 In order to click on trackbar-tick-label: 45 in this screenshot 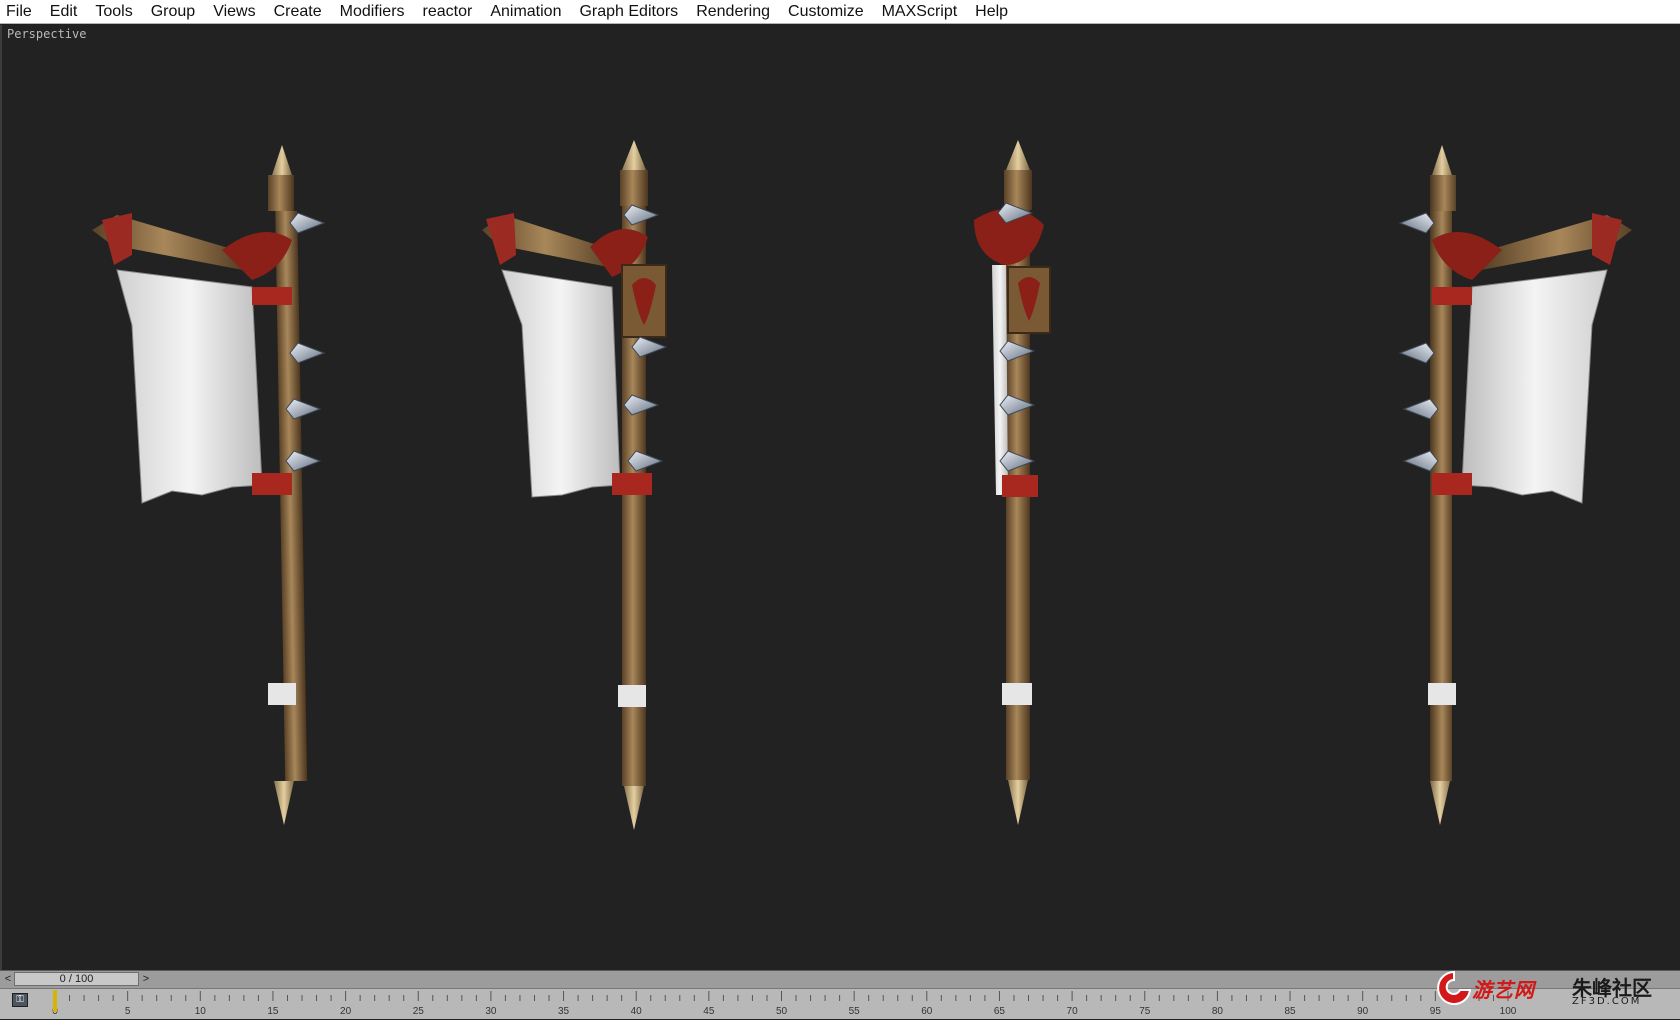, I will do `click(709, 1011)`.